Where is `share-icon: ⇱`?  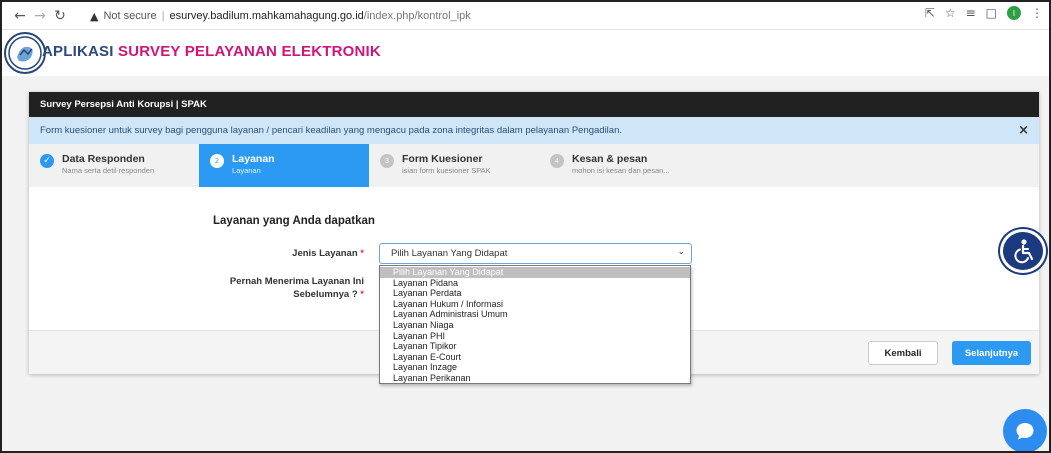
share-icon: ⇱ is located at coordinates (930, 13).